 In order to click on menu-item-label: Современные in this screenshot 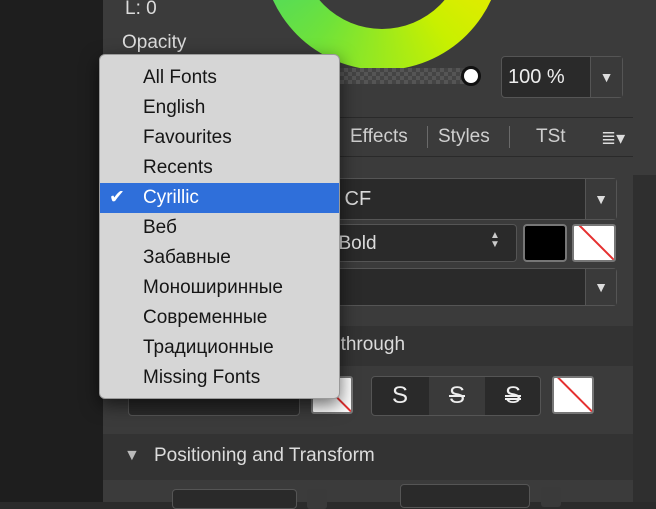, I will do `click(205, 317)`.